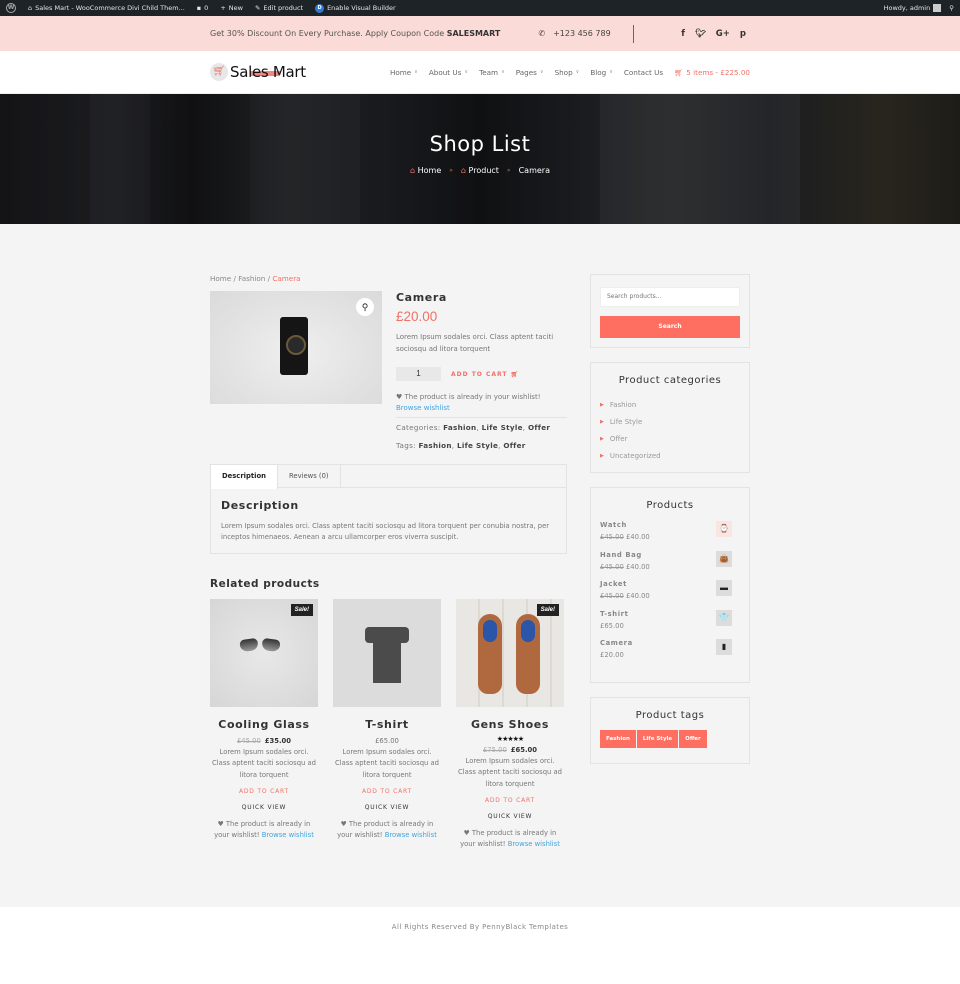  I want to click on product-title: Camera, so click(421, 297).